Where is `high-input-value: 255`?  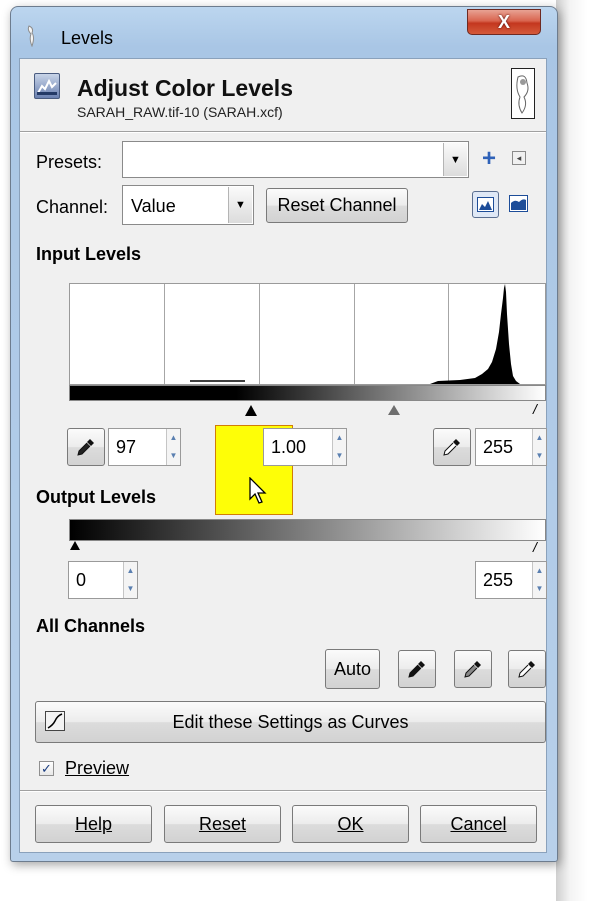
high-input-value: 255 is located at coordinates (498, 447).